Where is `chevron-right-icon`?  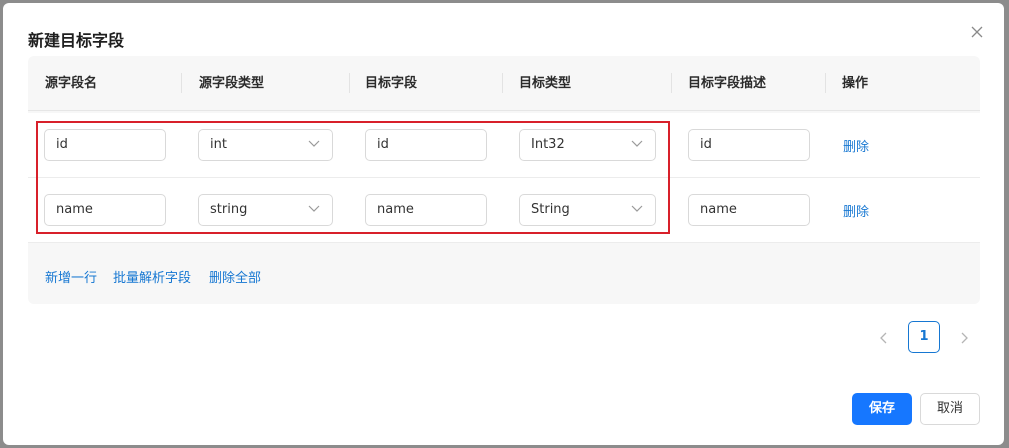
chevron-right-icon is located at coordinates (964, 338).